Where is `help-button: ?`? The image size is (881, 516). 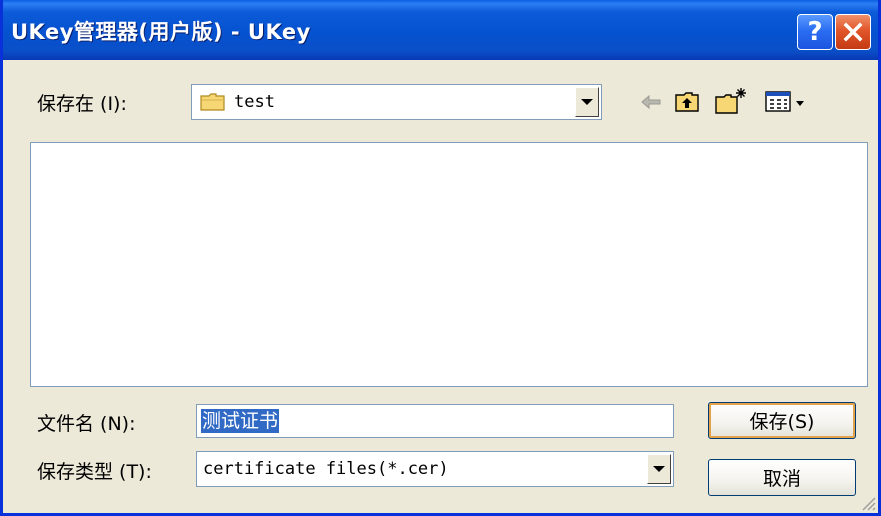
help-button: ? is located at coordinates (815, 32).